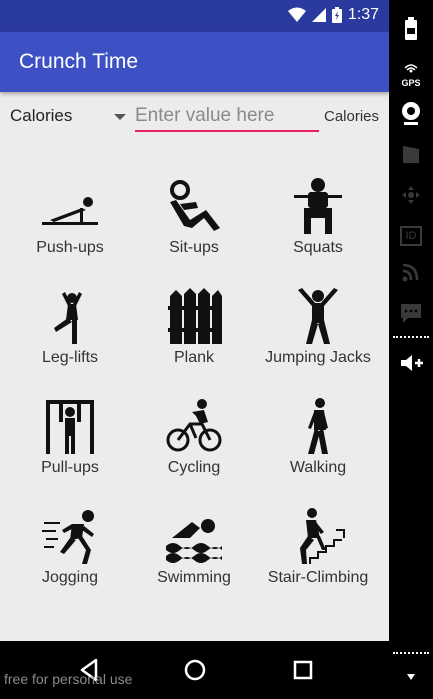  I want to click on leg-lift-icon, so click(68, 318).